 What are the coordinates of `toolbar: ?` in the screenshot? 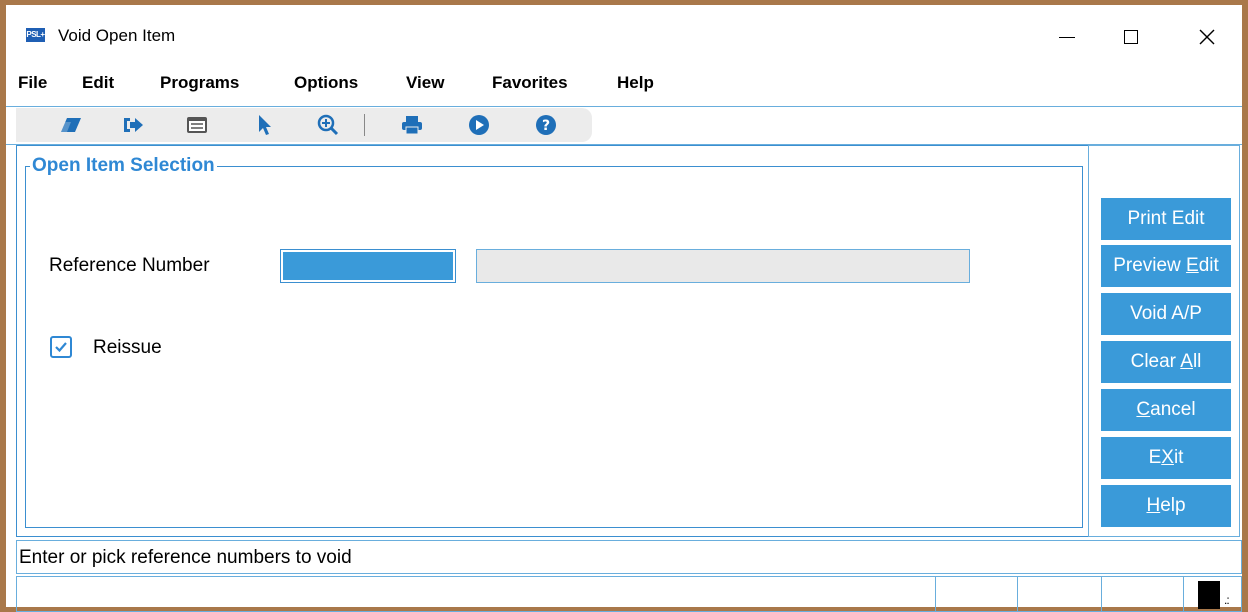 It's located at (304, 125).